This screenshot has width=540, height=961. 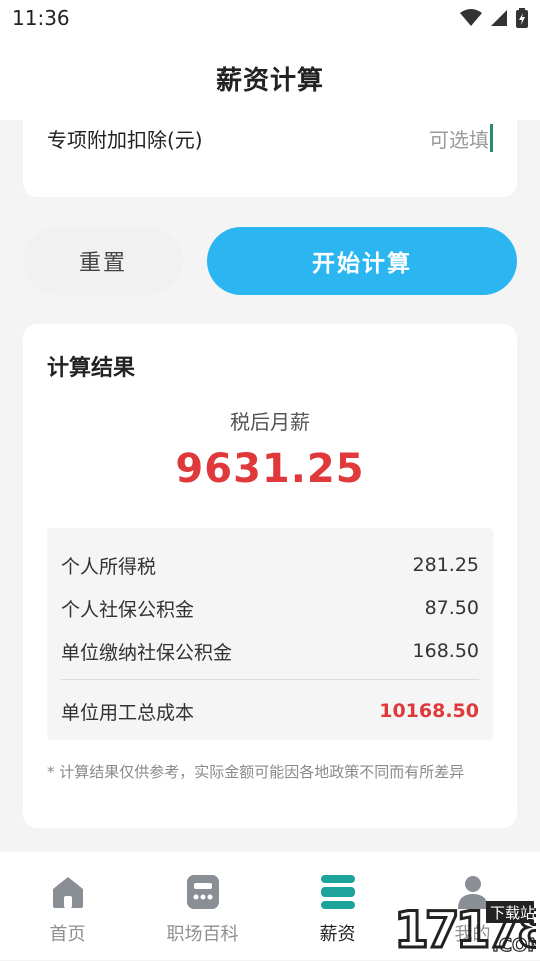 I want to click on result-title: 计算结果, so click(x=91, y=368).